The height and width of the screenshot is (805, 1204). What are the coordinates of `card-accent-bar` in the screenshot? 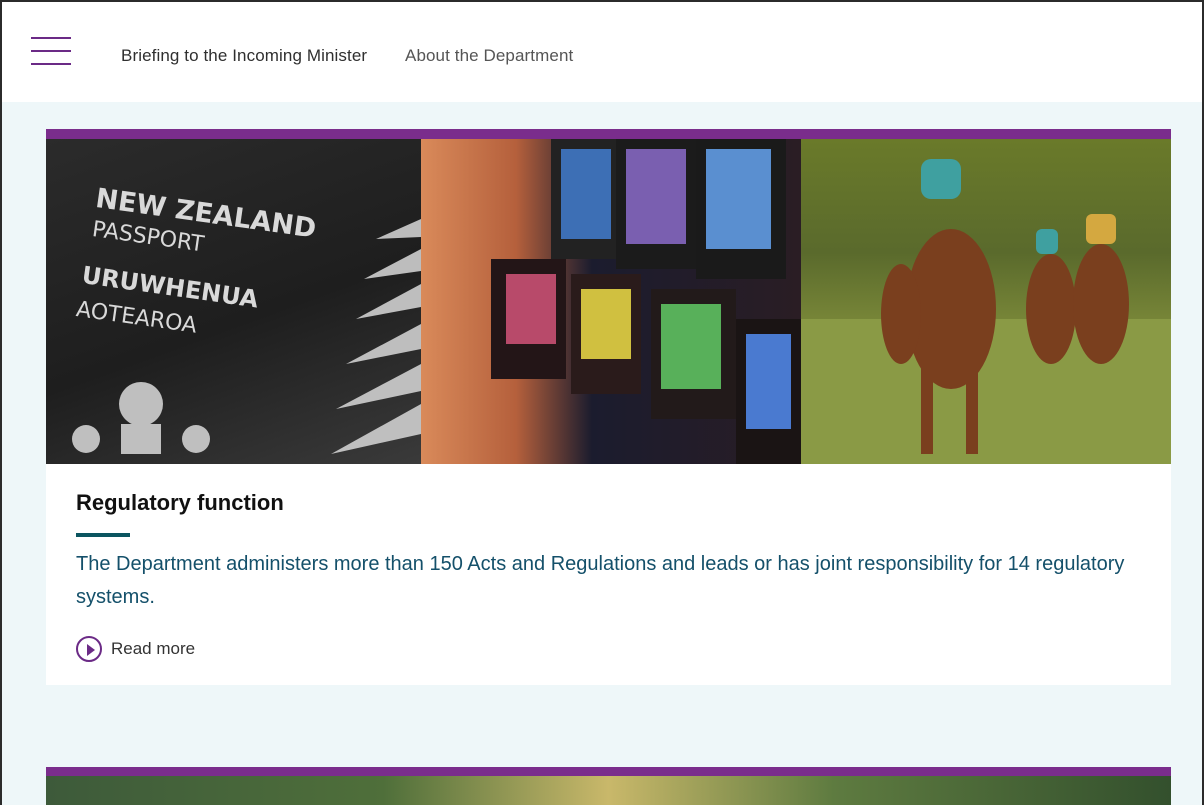 It's located at (608, 134).